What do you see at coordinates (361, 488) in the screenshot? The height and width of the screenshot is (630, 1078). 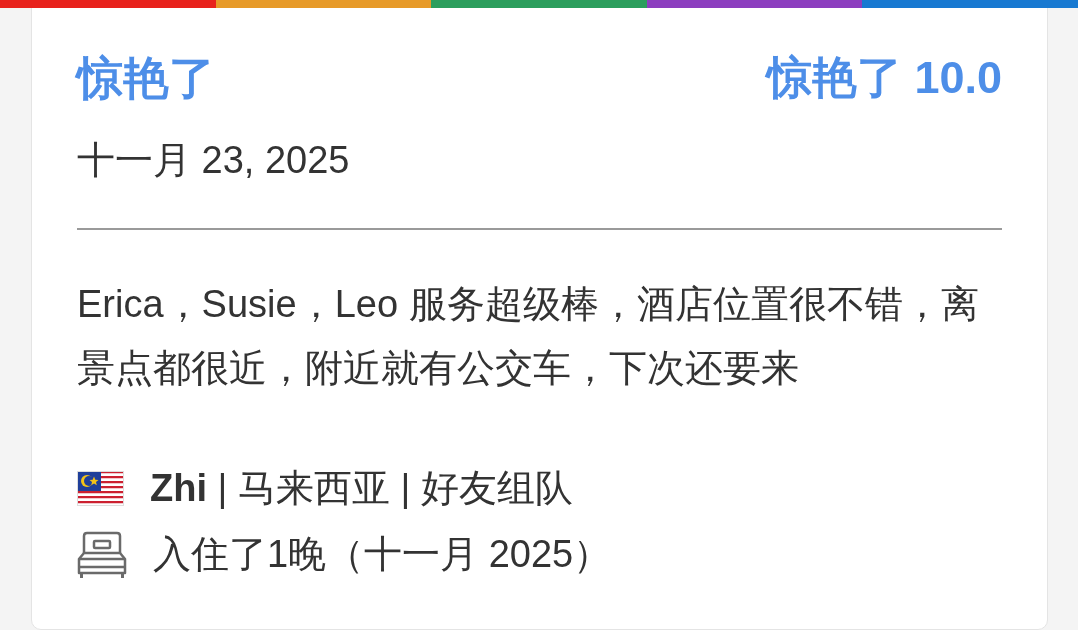 I see `reviewer-info: Zhi | 马来西亚 | 好友组队` at bounding box center [361, 488].